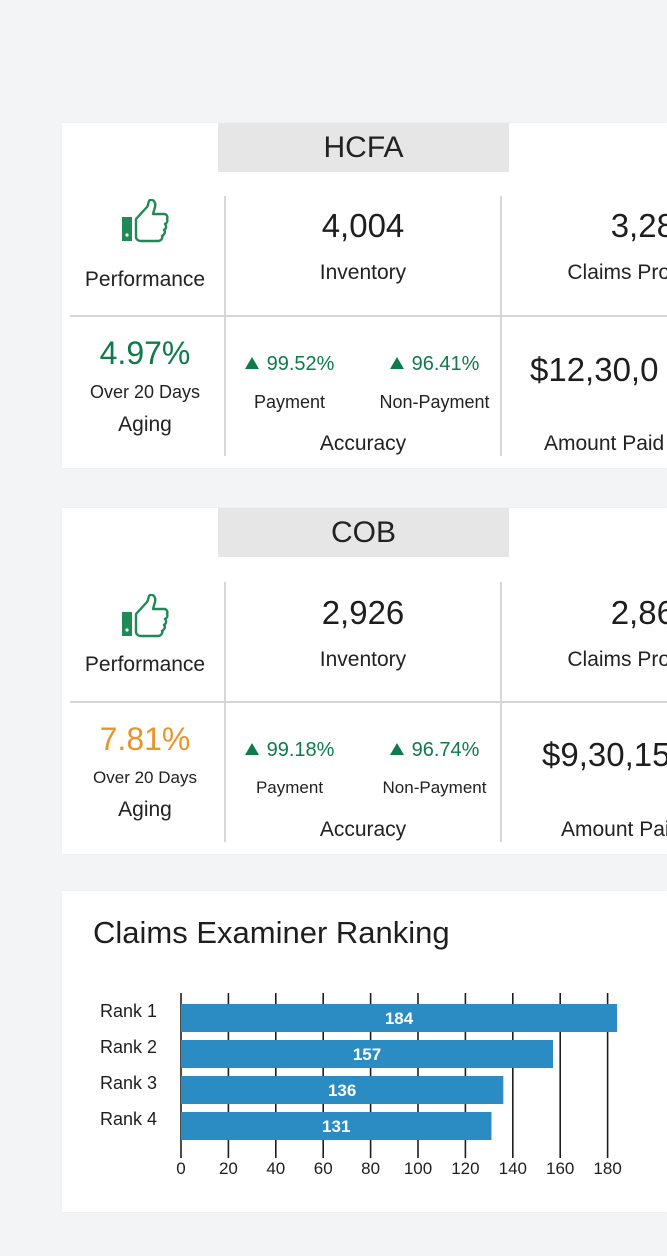  What do you see at coordinates (145, 353) in the screenshot?
I see `aging-value: 4.97%` at bounding box center [145, 353].